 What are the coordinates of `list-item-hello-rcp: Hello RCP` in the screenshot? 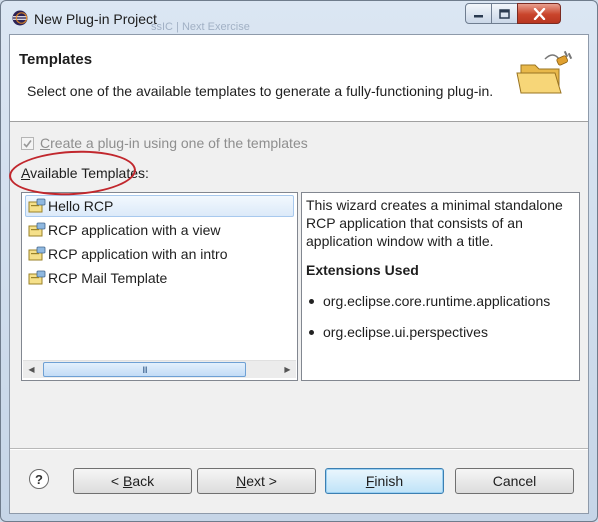 It's located at (159, 206).